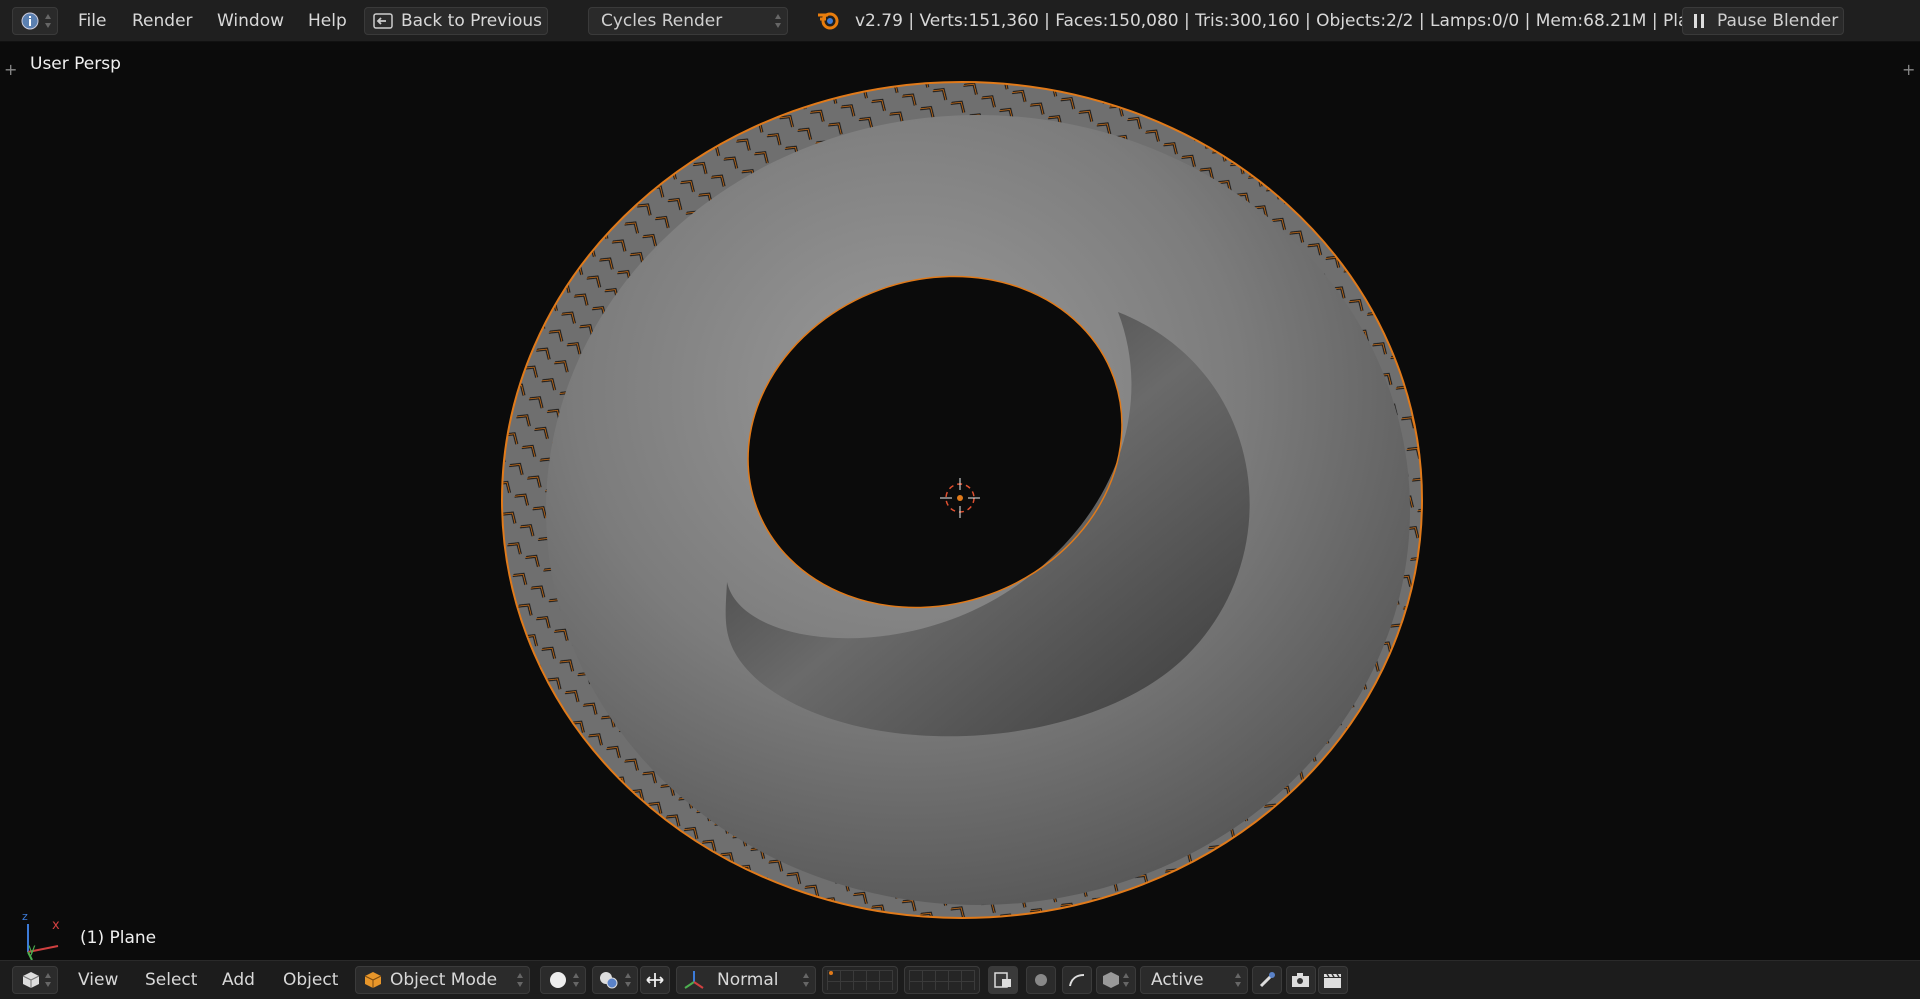 This screenshot has width=1920, height=999. What do you see at coordinates (250, 21) in the screenshot?
I see `menu-window: Window` at bounding box center [250, 21].